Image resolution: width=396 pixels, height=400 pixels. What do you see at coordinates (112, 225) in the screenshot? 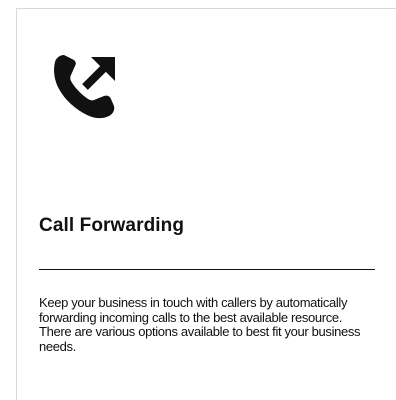
I see `card-title: Call Forwarding` at bounding box center [112, 225].